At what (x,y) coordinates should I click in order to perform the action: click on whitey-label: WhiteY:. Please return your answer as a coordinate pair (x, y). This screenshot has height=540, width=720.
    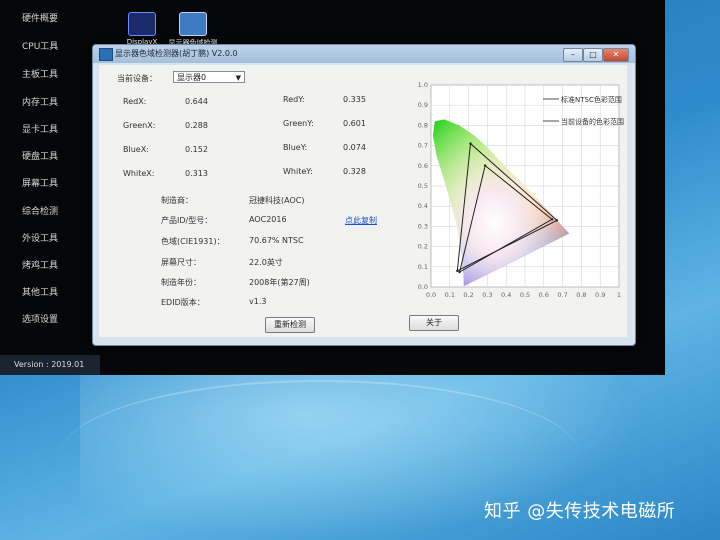
    Looking at the image, I should click on (298, 171).